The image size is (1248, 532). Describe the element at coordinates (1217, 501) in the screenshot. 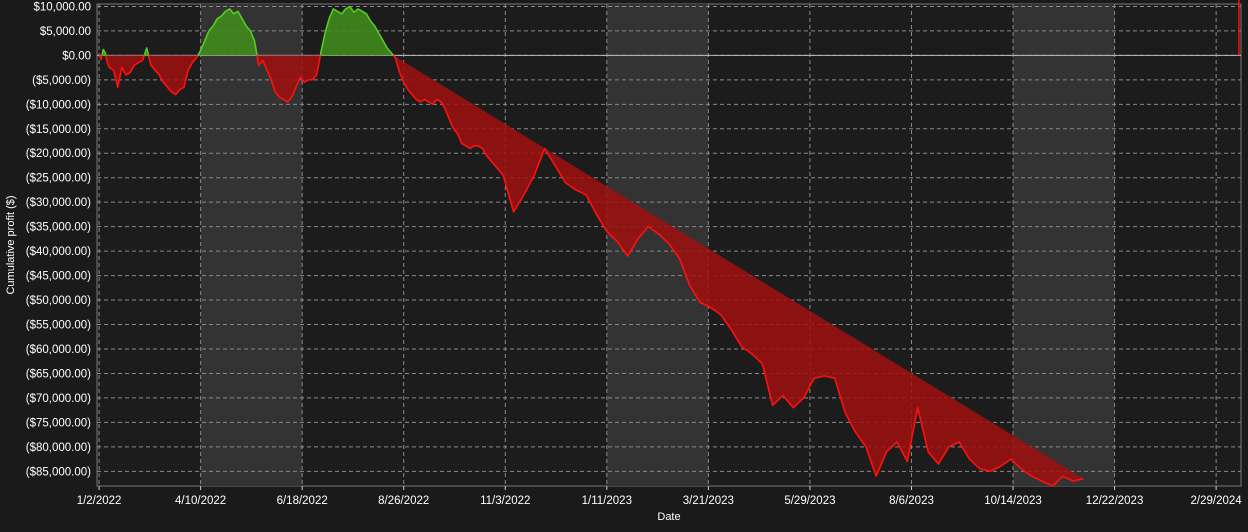

I see `x-tick-label: 2/29/2024` at that location.